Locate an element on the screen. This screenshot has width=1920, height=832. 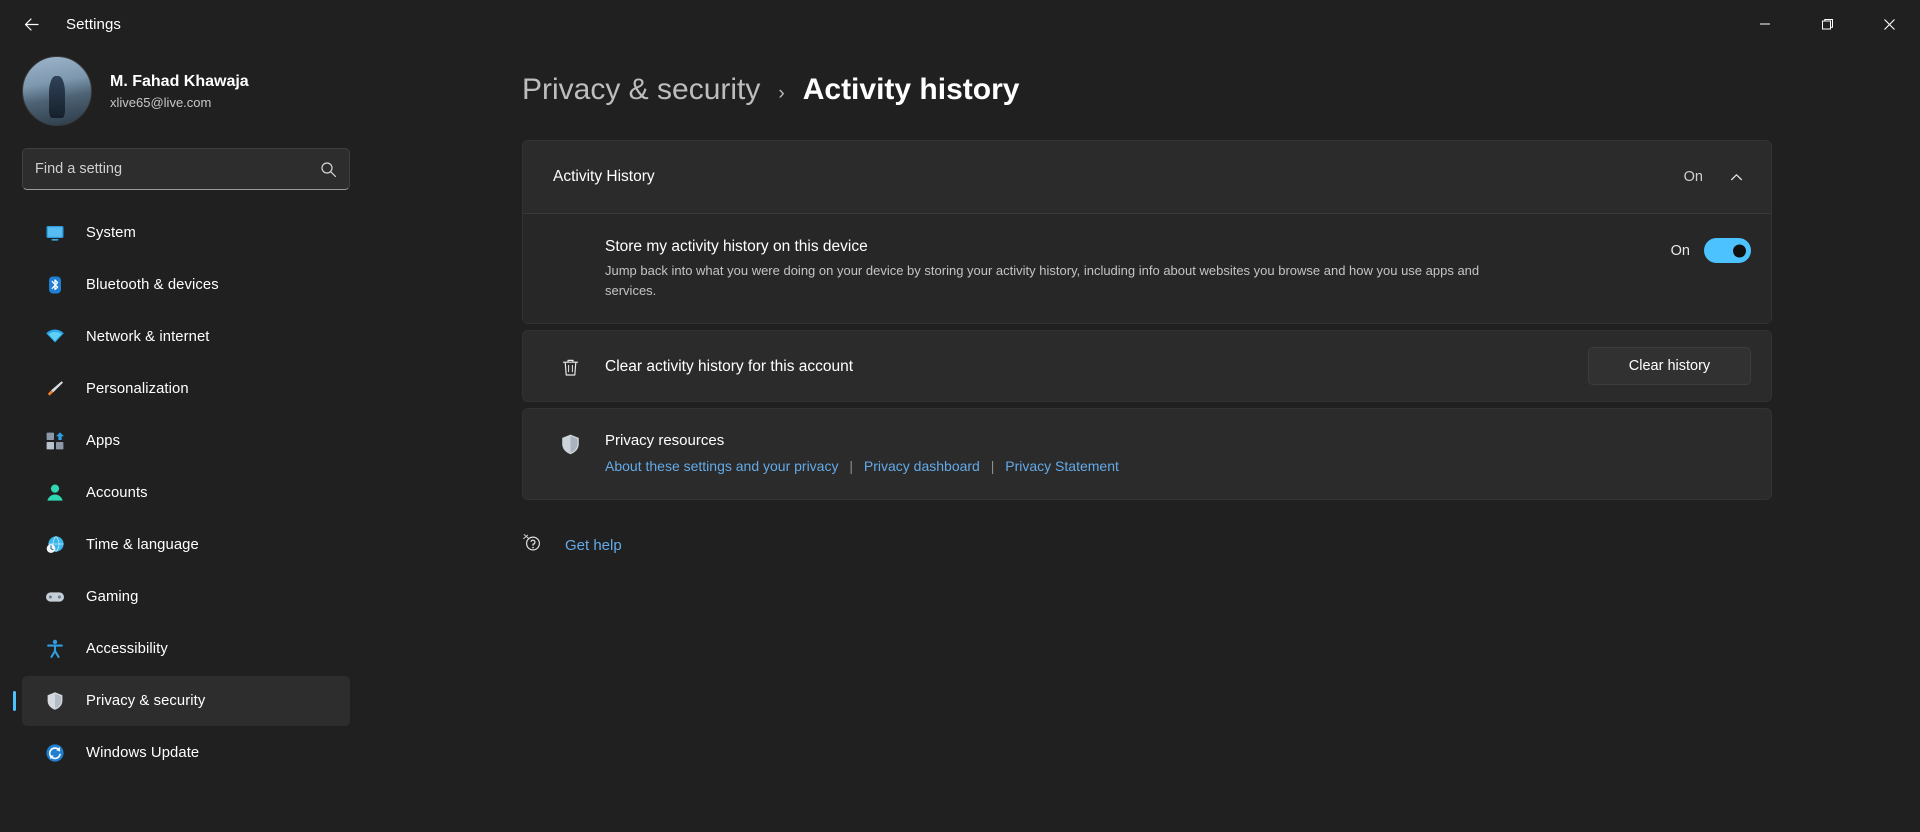
sidebar-item-system: System is located at coordinates (186, 233).